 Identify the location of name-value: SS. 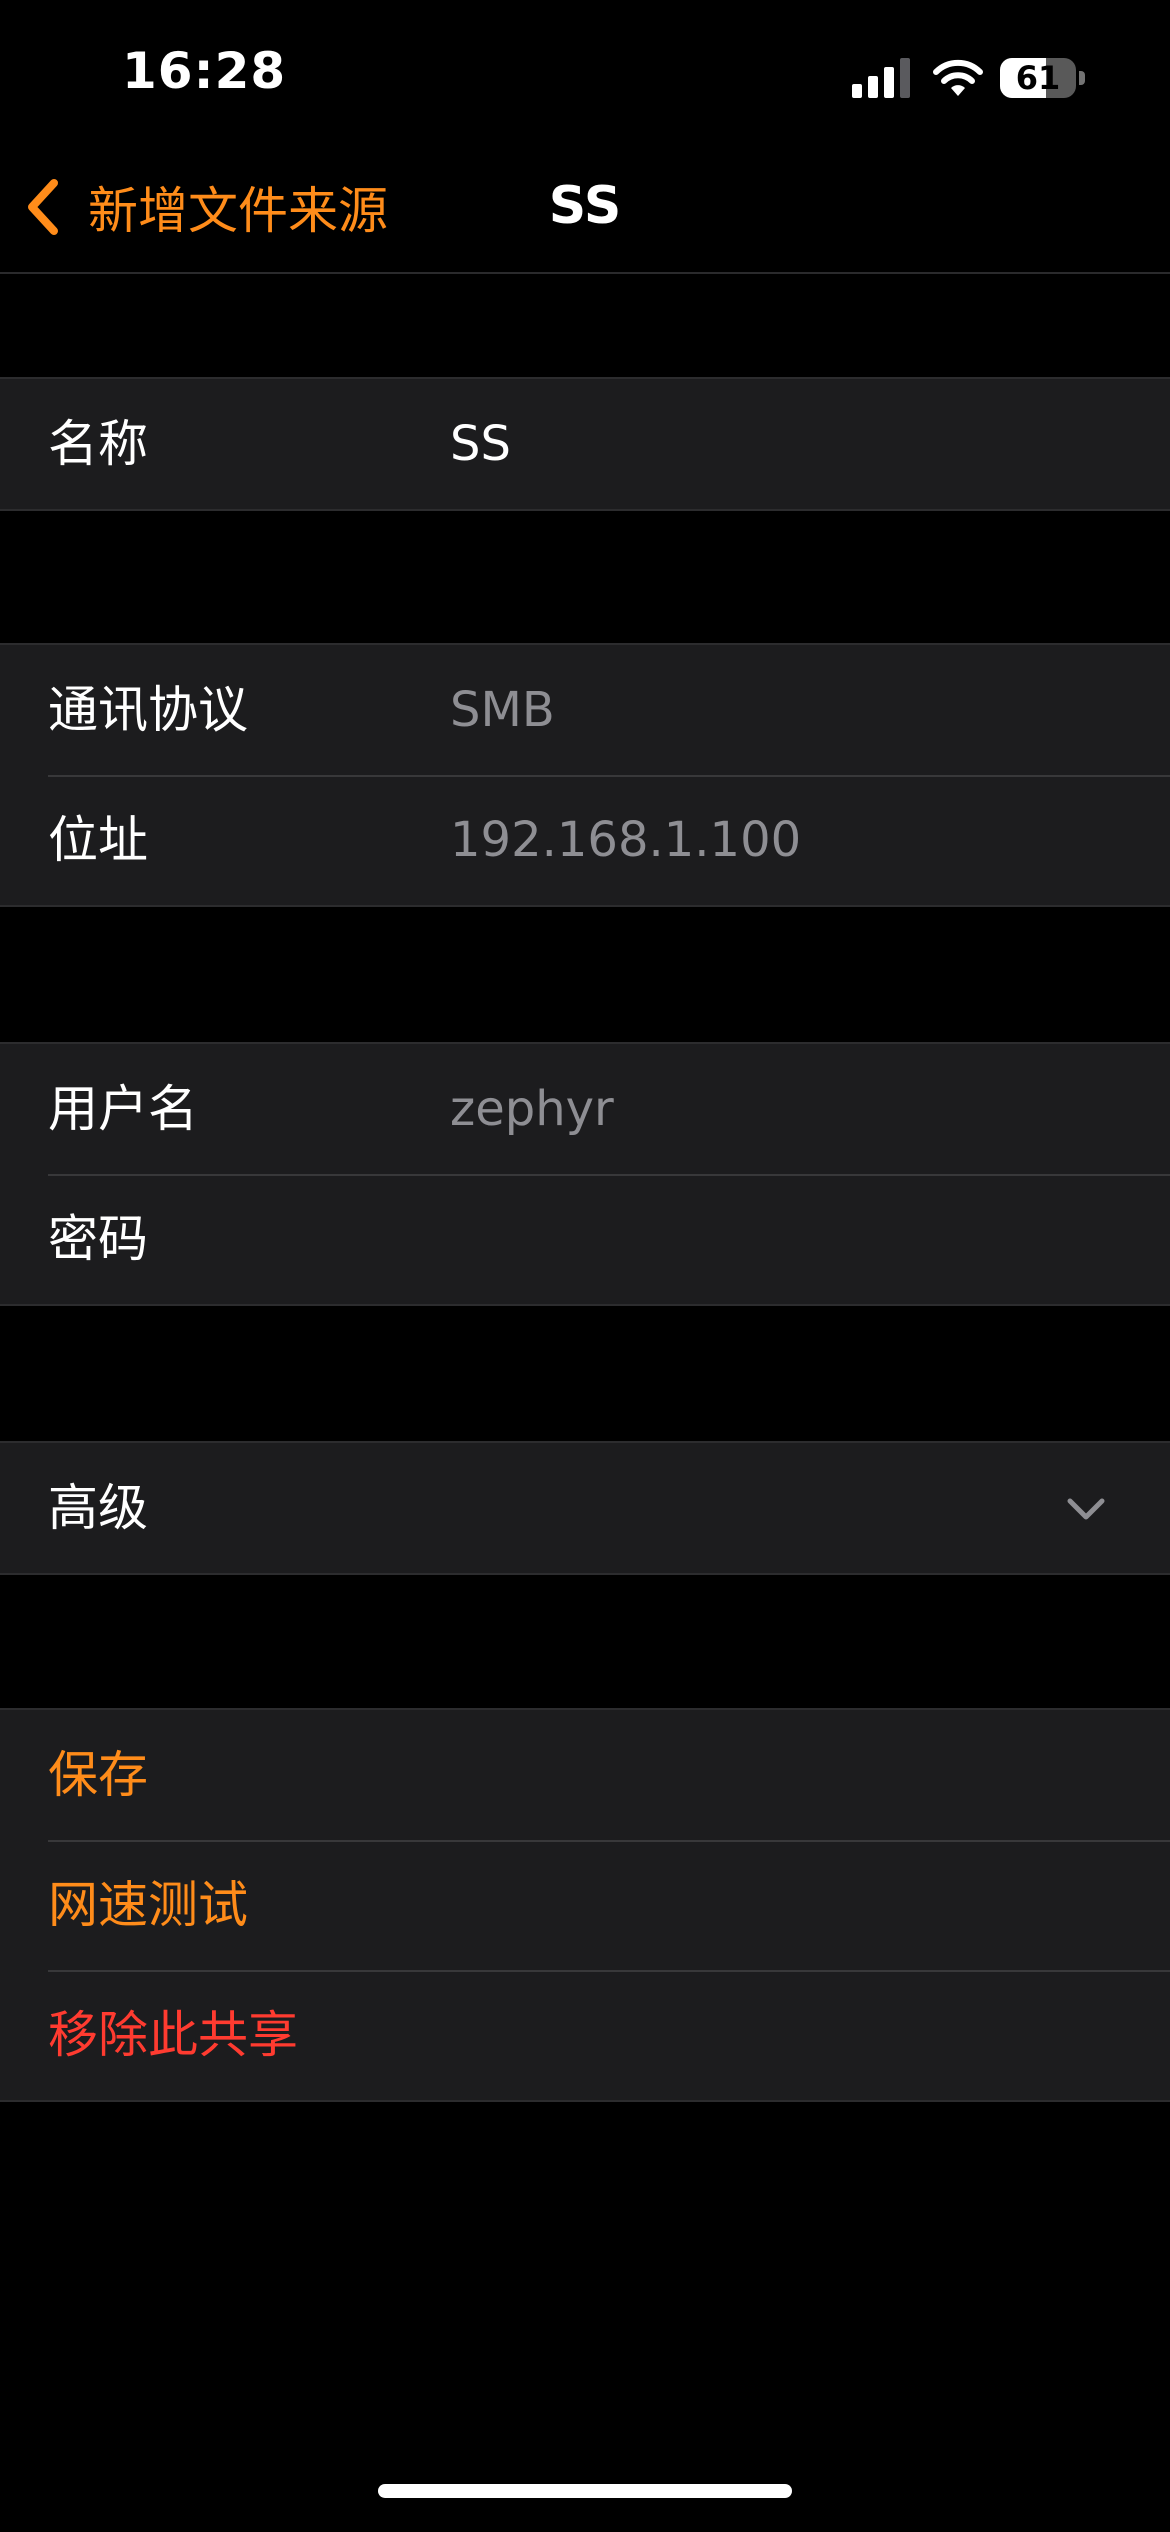
(480, 444).